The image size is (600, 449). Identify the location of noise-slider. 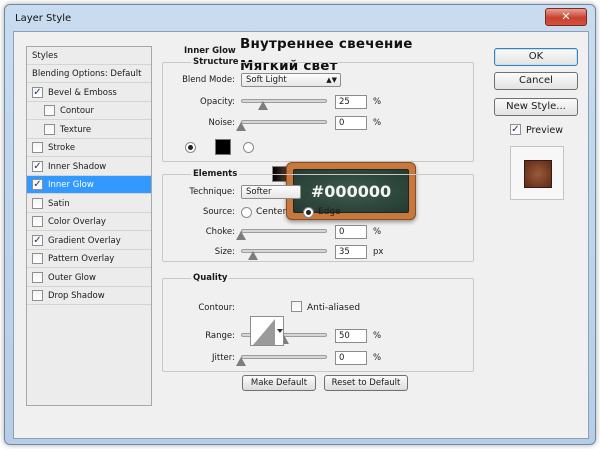
(284, 122).